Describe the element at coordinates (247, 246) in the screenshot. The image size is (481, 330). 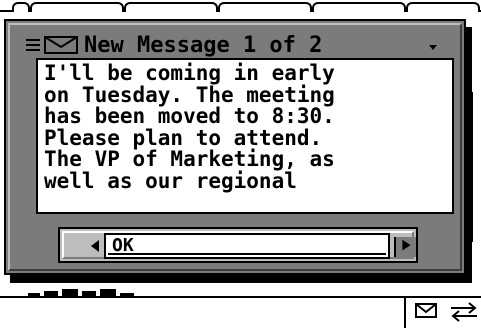
I see `ok-button: OK` at that location.